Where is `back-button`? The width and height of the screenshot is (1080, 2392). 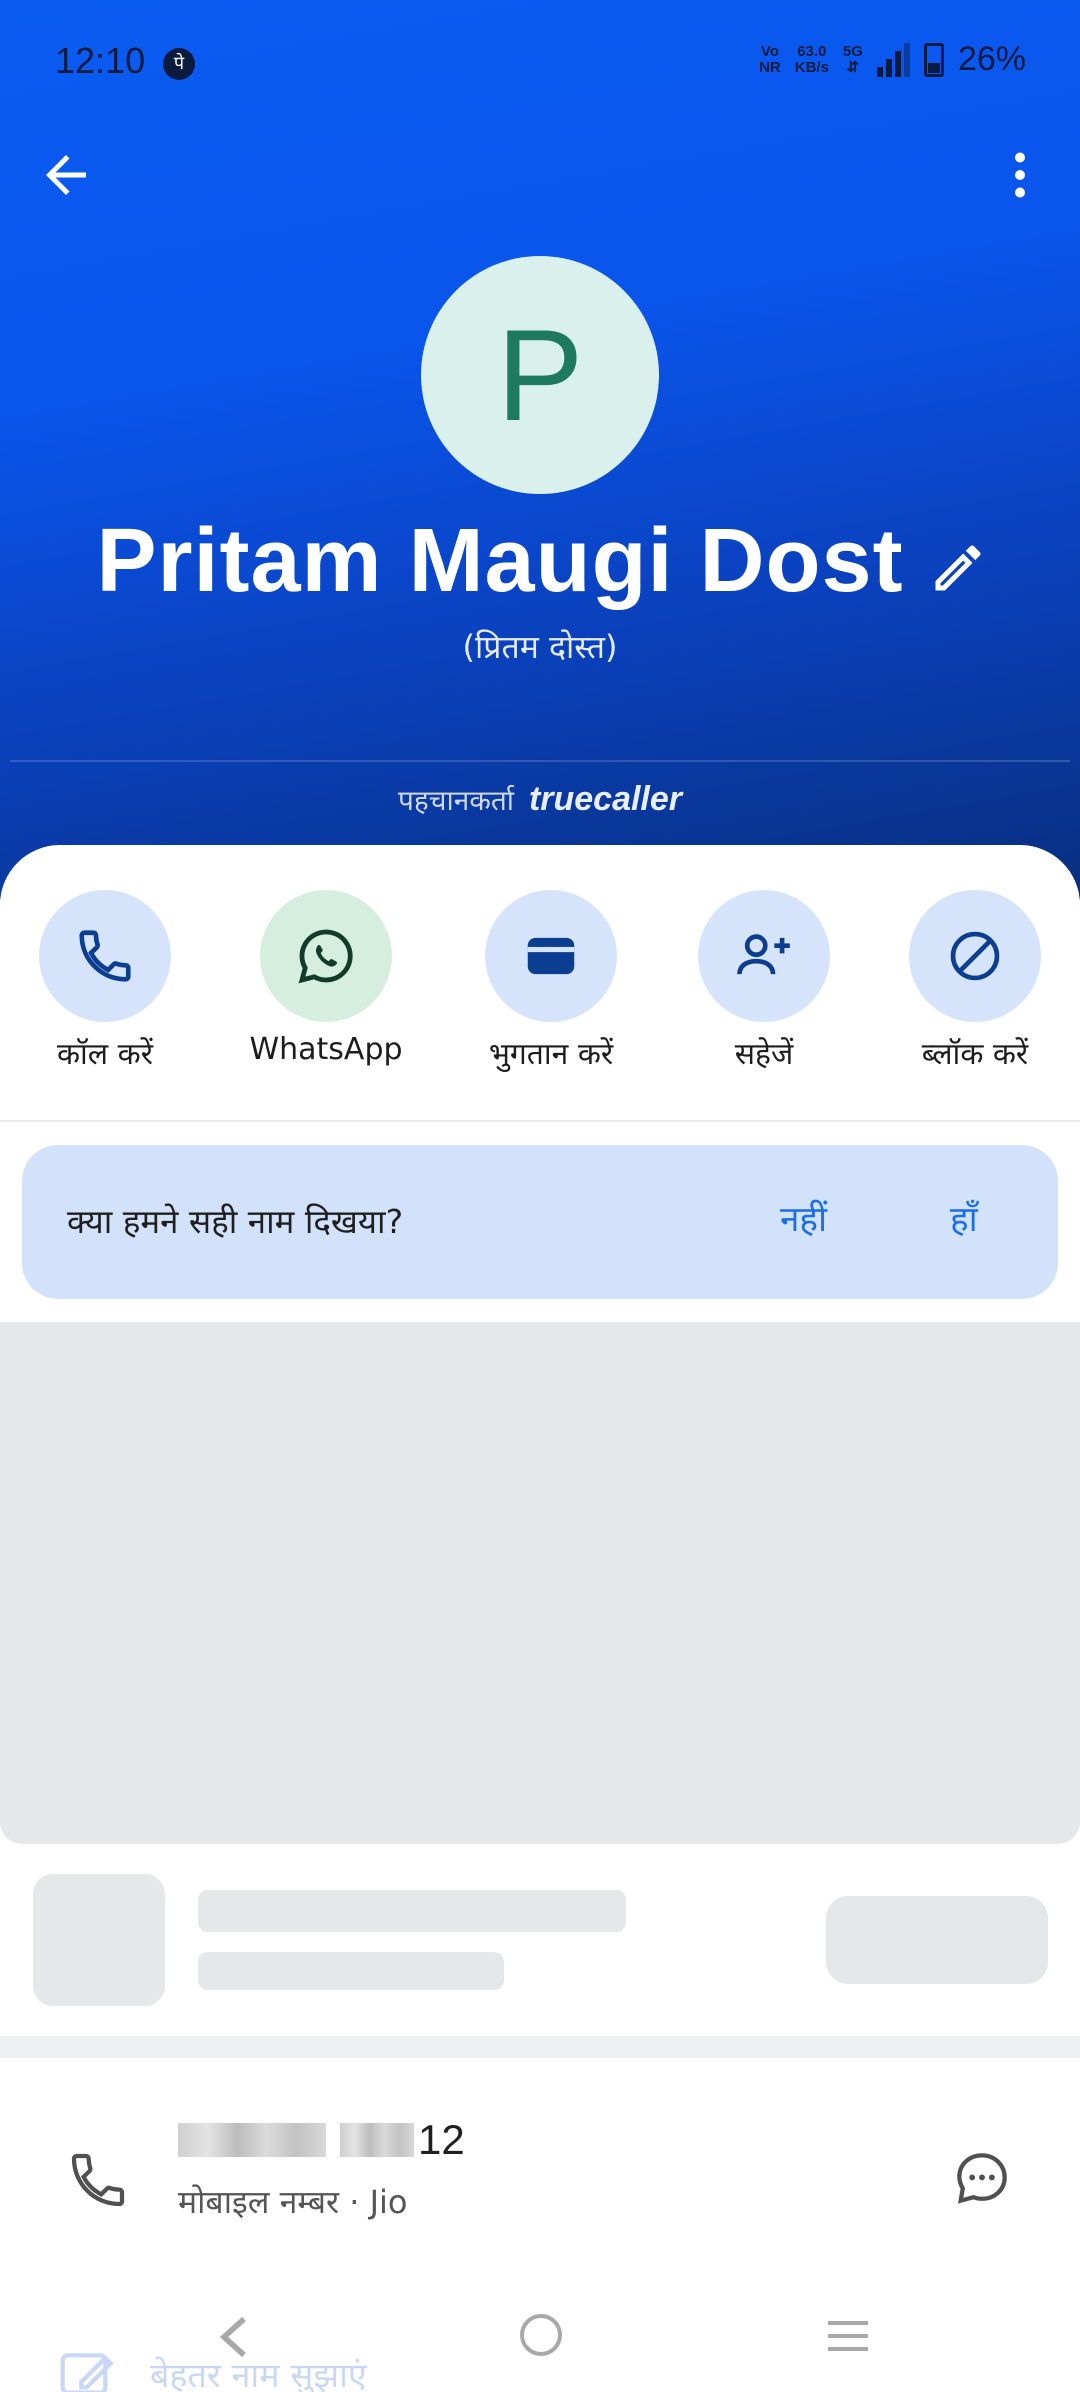
back-button is located at coordinates (66, 175).